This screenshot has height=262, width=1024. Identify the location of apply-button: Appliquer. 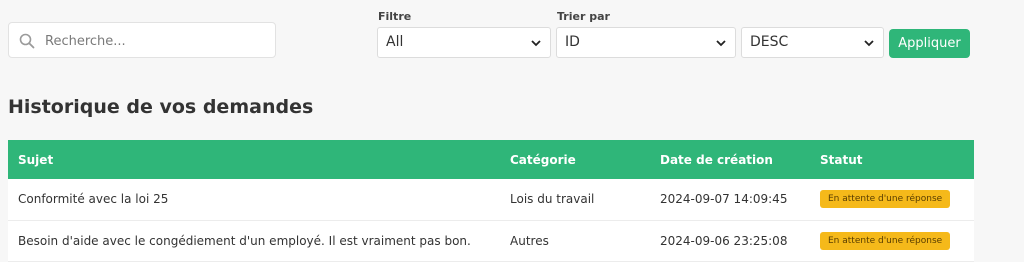
(929, 43).